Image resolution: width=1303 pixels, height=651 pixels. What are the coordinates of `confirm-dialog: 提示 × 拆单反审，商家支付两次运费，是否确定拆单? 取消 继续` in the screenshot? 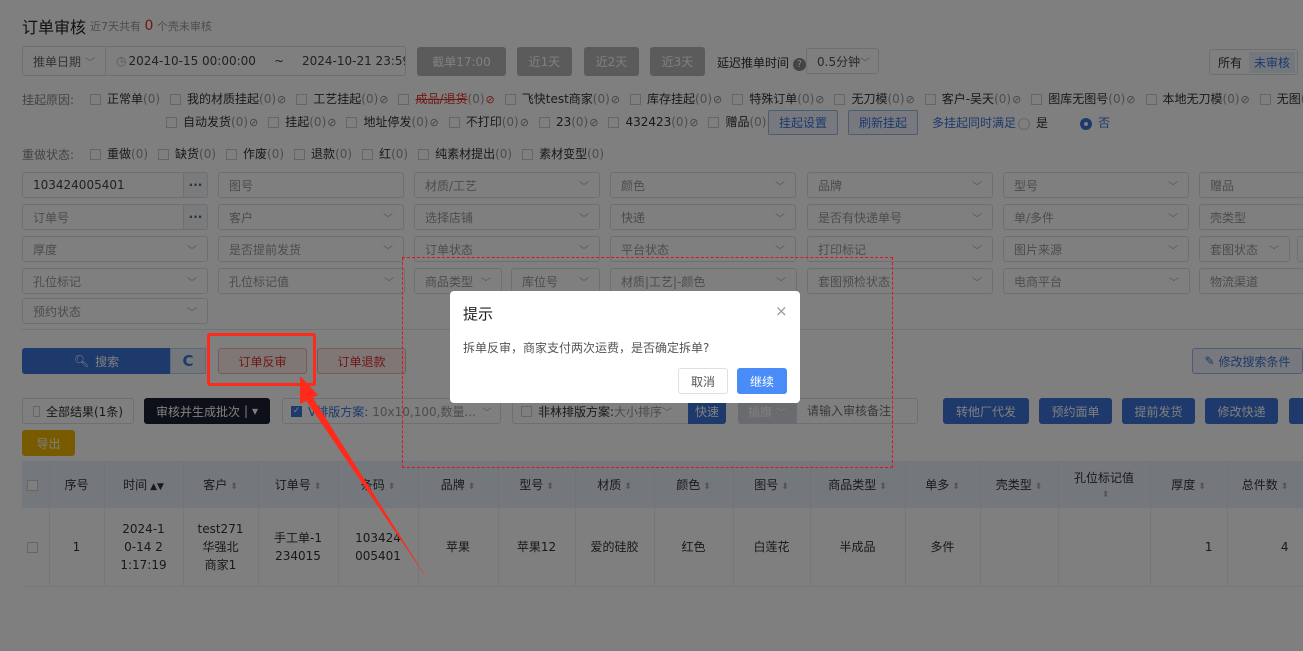 It's located at (625, 347).